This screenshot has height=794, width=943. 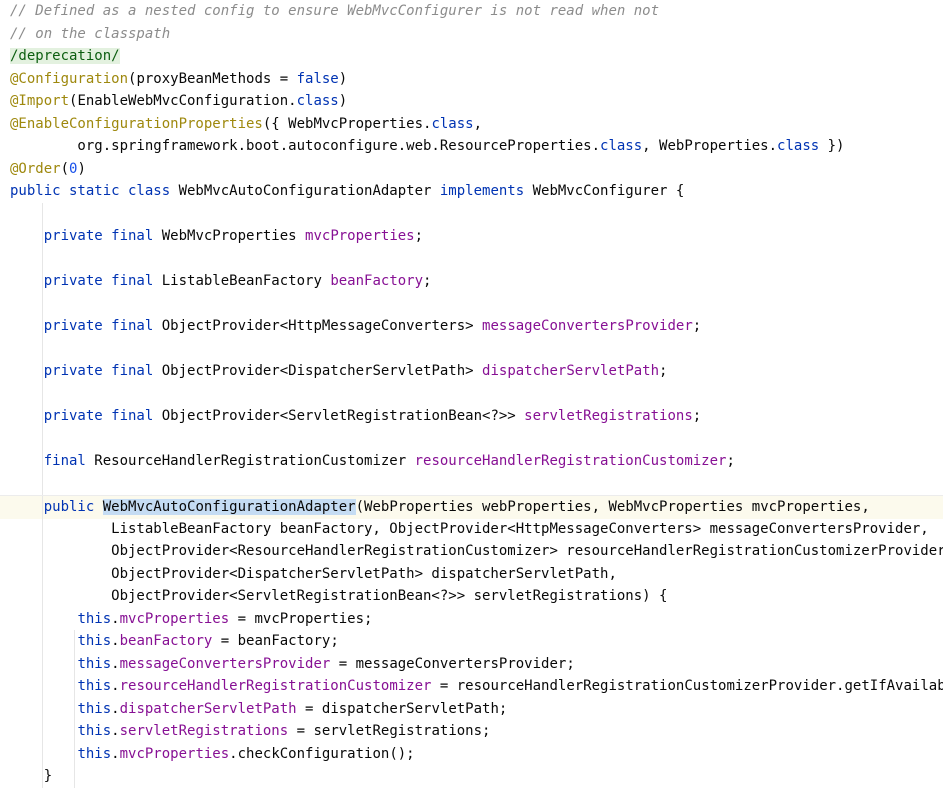 I want to click on code-token: ), so click(x=81, y=168).